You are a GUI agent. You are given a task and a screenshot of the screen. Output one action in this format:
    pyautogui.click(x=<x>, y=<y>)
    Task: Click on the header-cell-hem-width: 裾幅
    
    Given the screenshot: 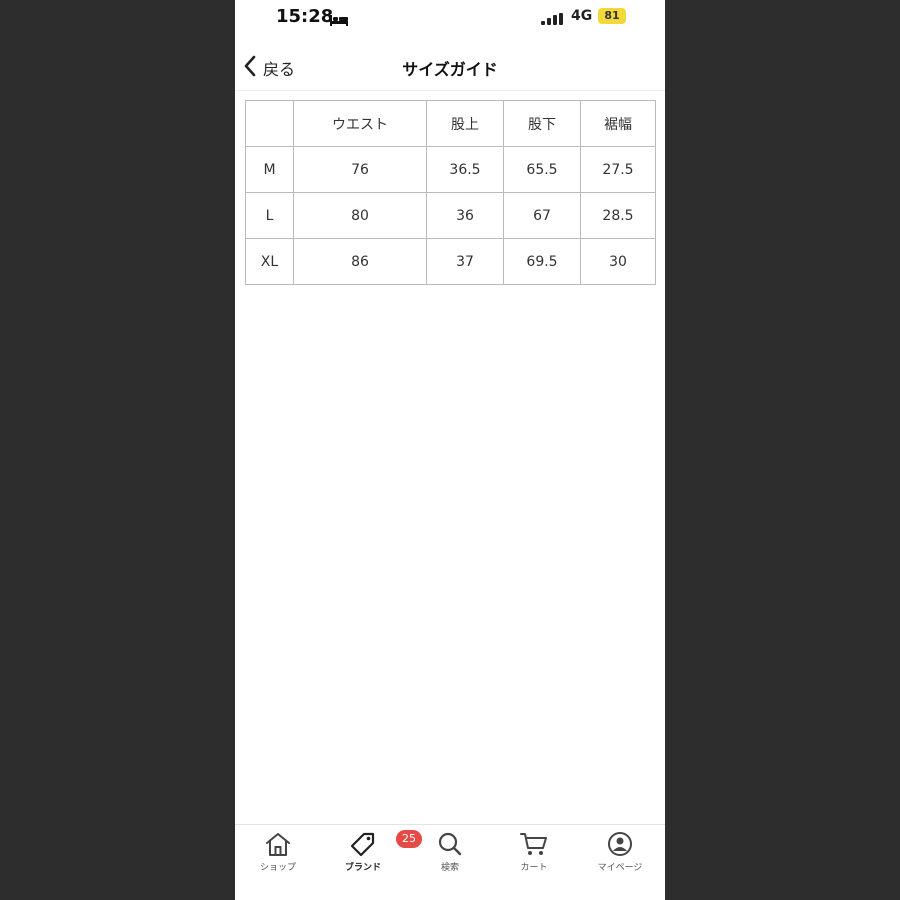 What is the action you would take?
    pyautogui.click(x=618, y=123)
    